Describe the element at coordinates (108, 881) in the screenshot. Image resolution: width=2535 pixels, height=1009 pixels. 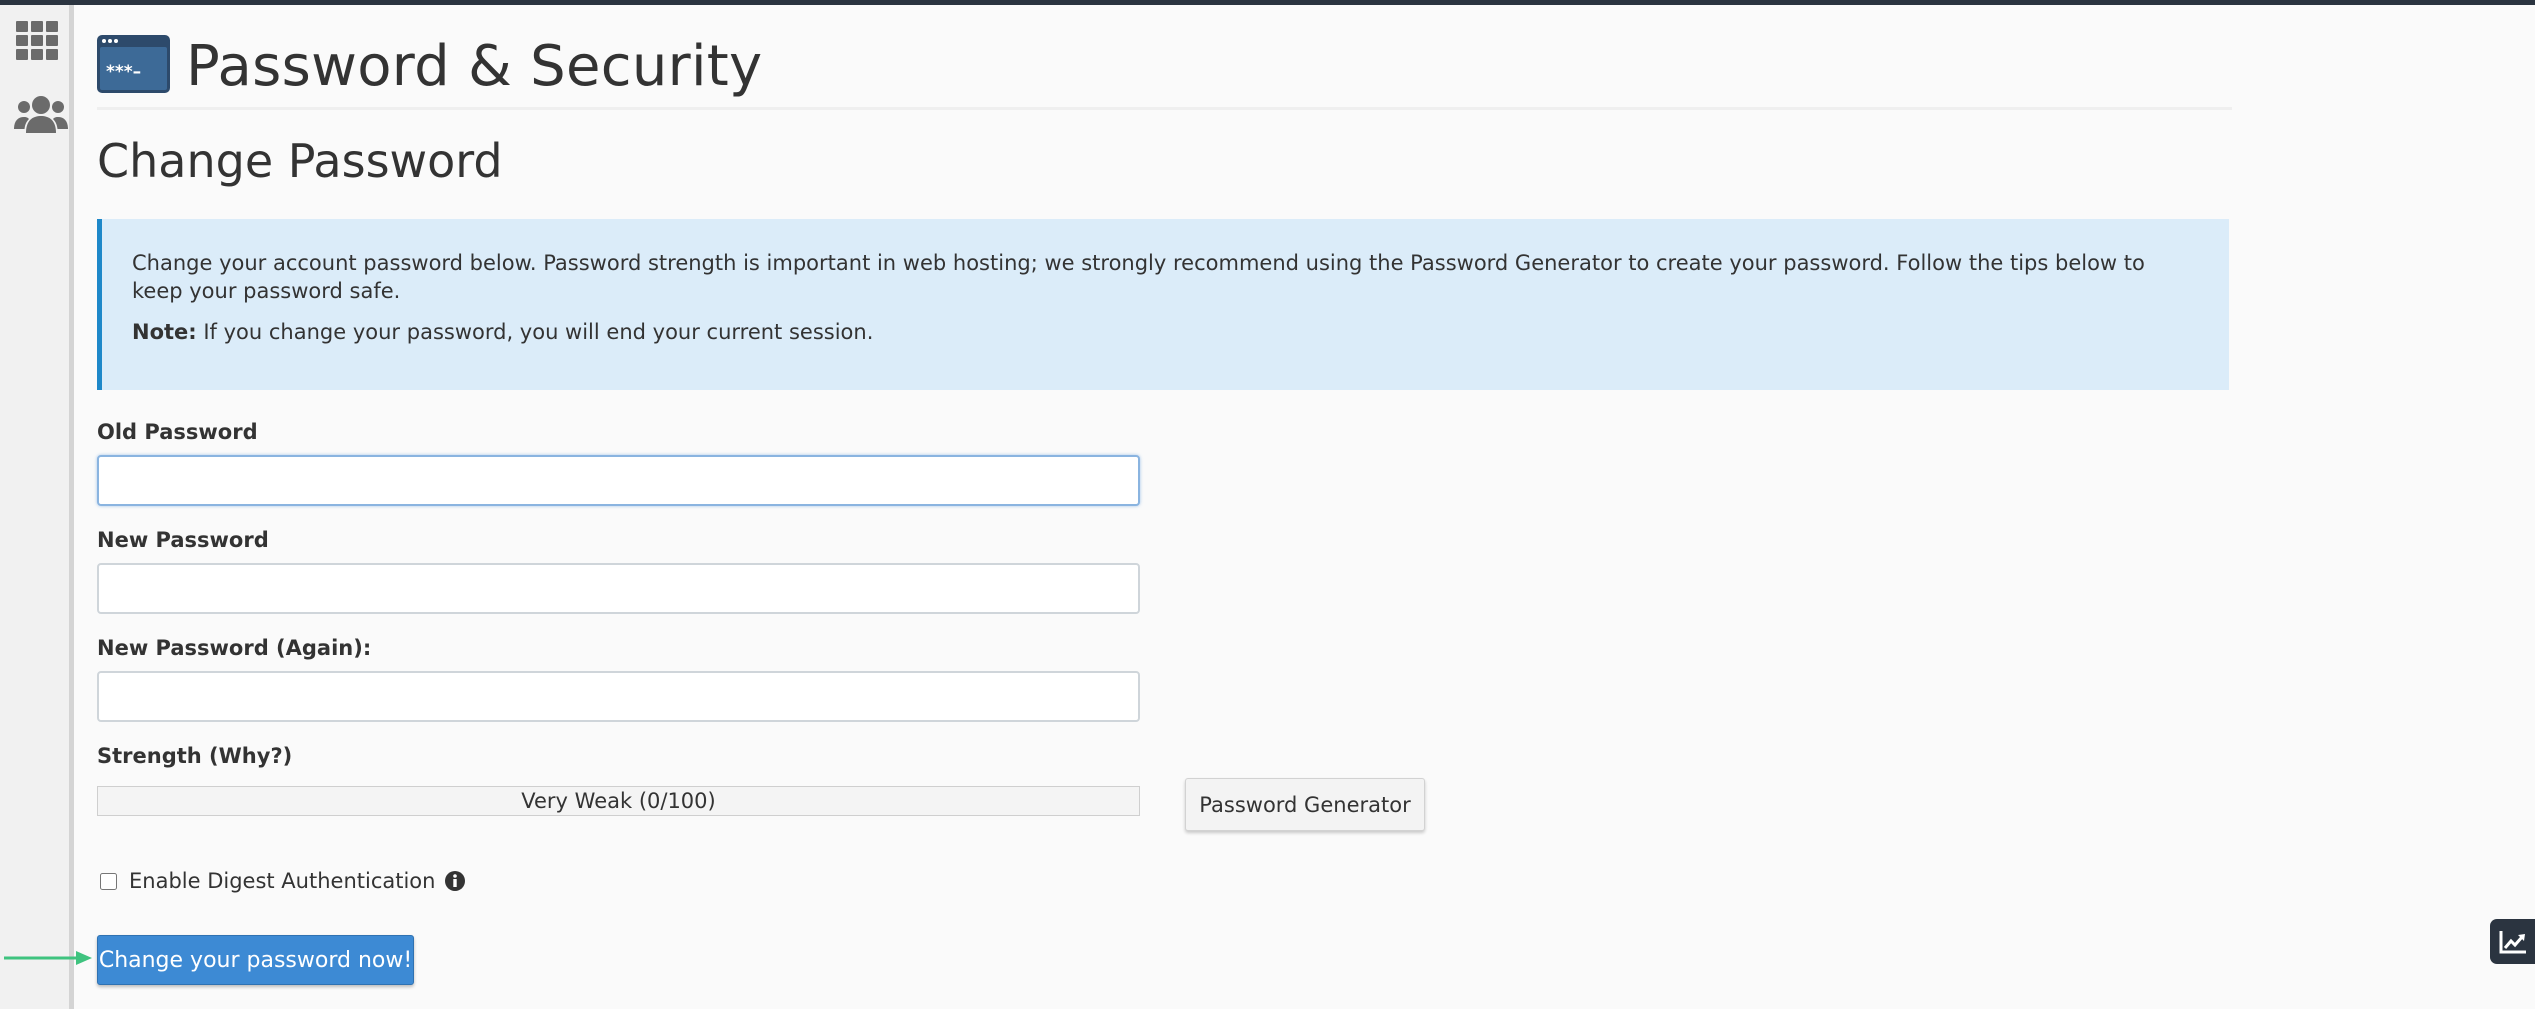
I see `digest-auth-checkbox` at that location.